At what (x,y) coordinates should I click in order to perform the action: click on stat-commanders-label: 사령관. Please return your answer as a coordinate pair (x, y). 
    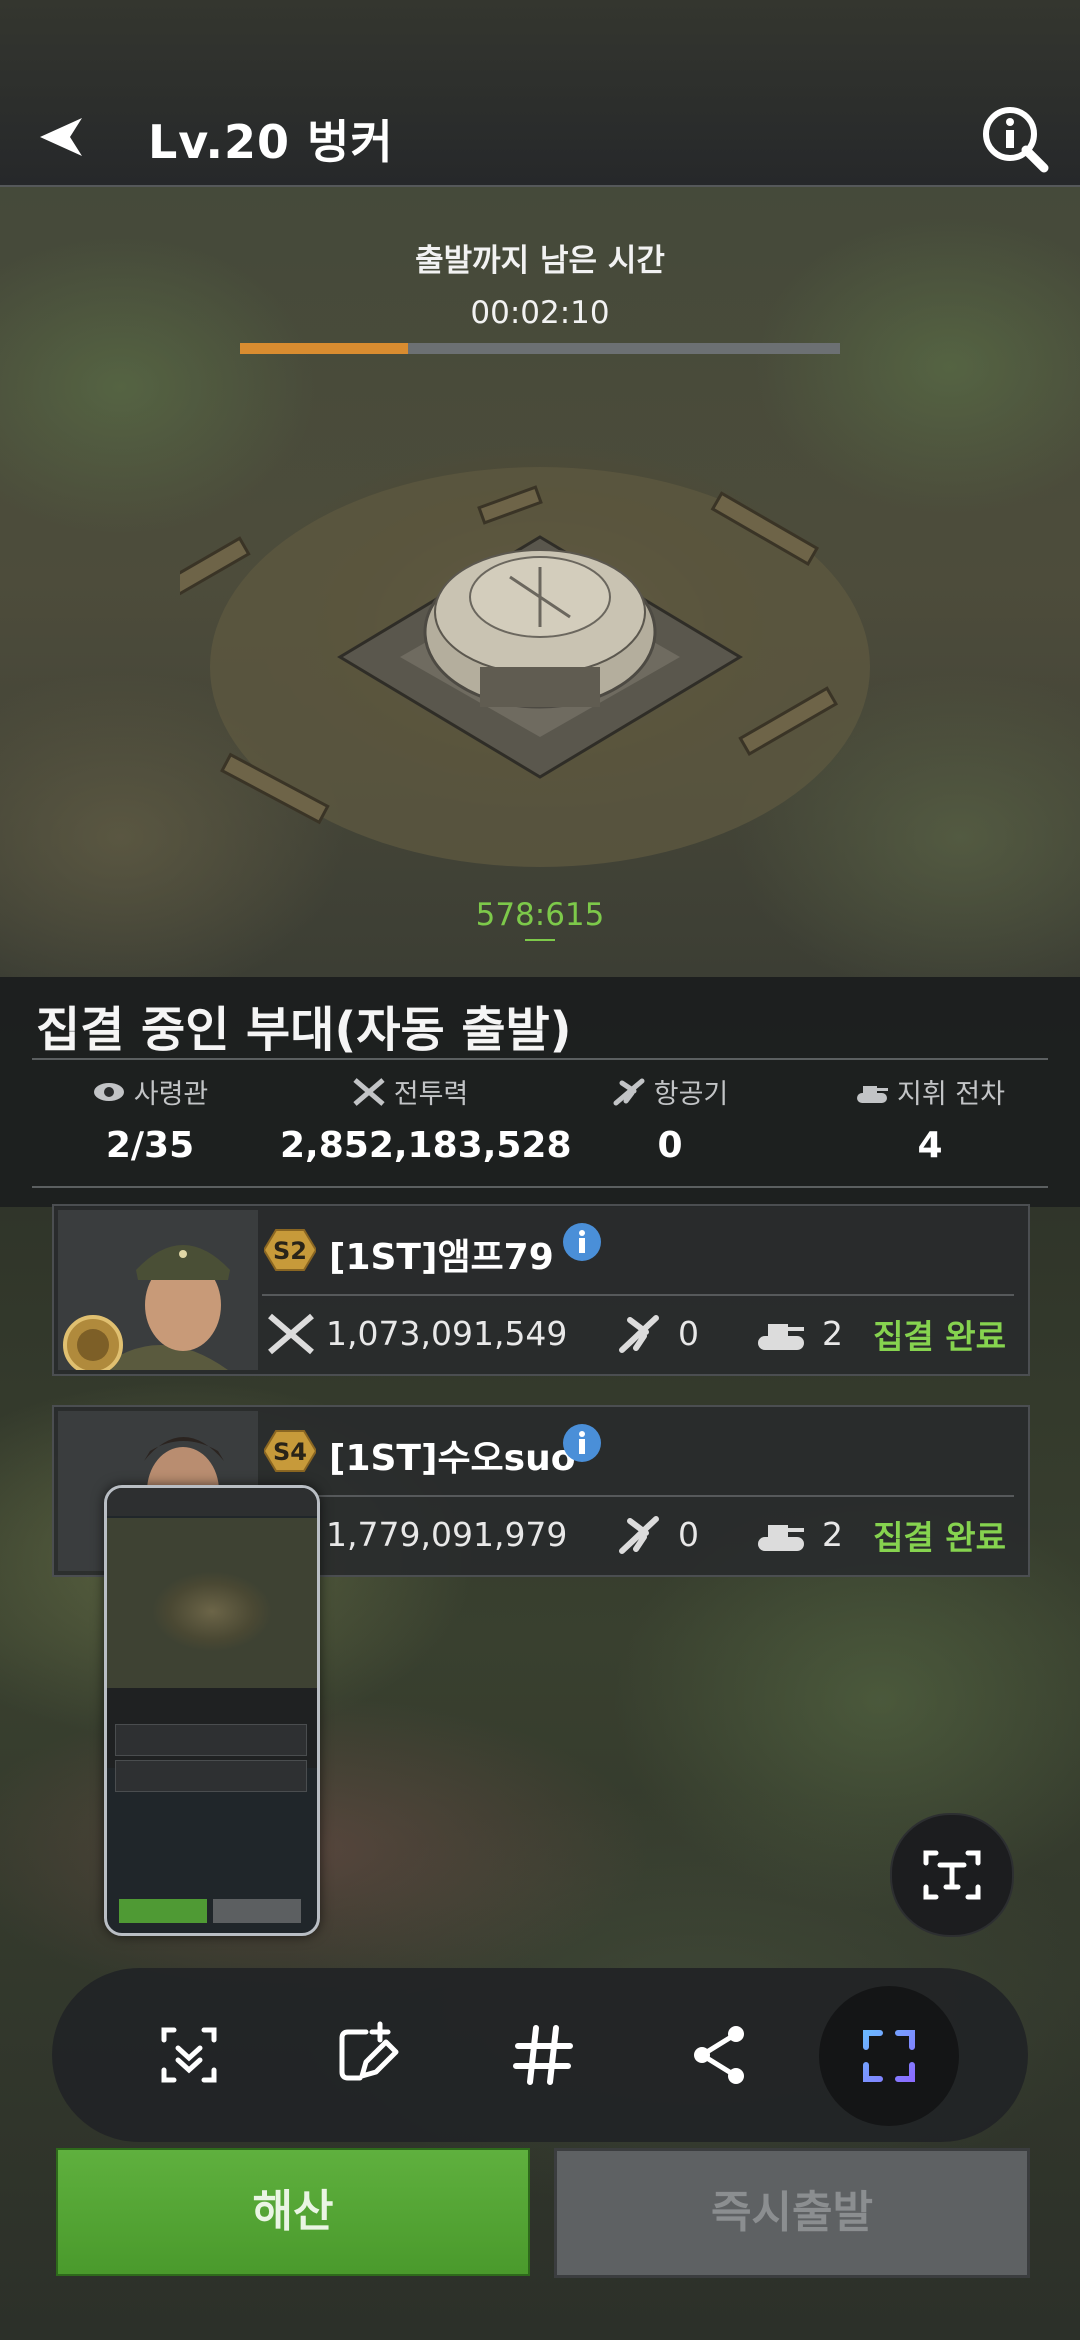
    Looking at the image, I should click on (171, 1094).